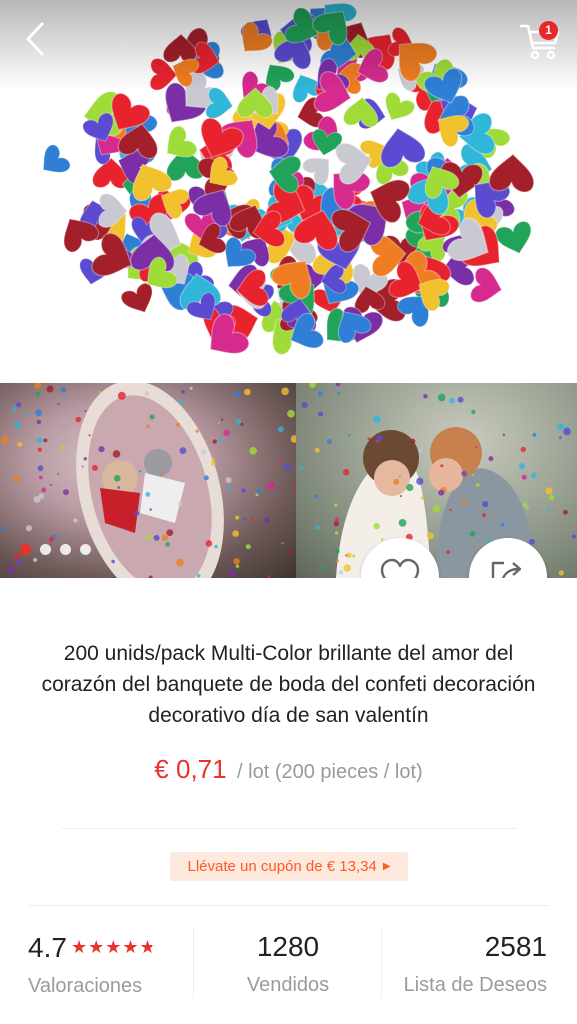  Describe the element at coordinates (381, 963) in the screenshot. I see `stat-separator` at that location.